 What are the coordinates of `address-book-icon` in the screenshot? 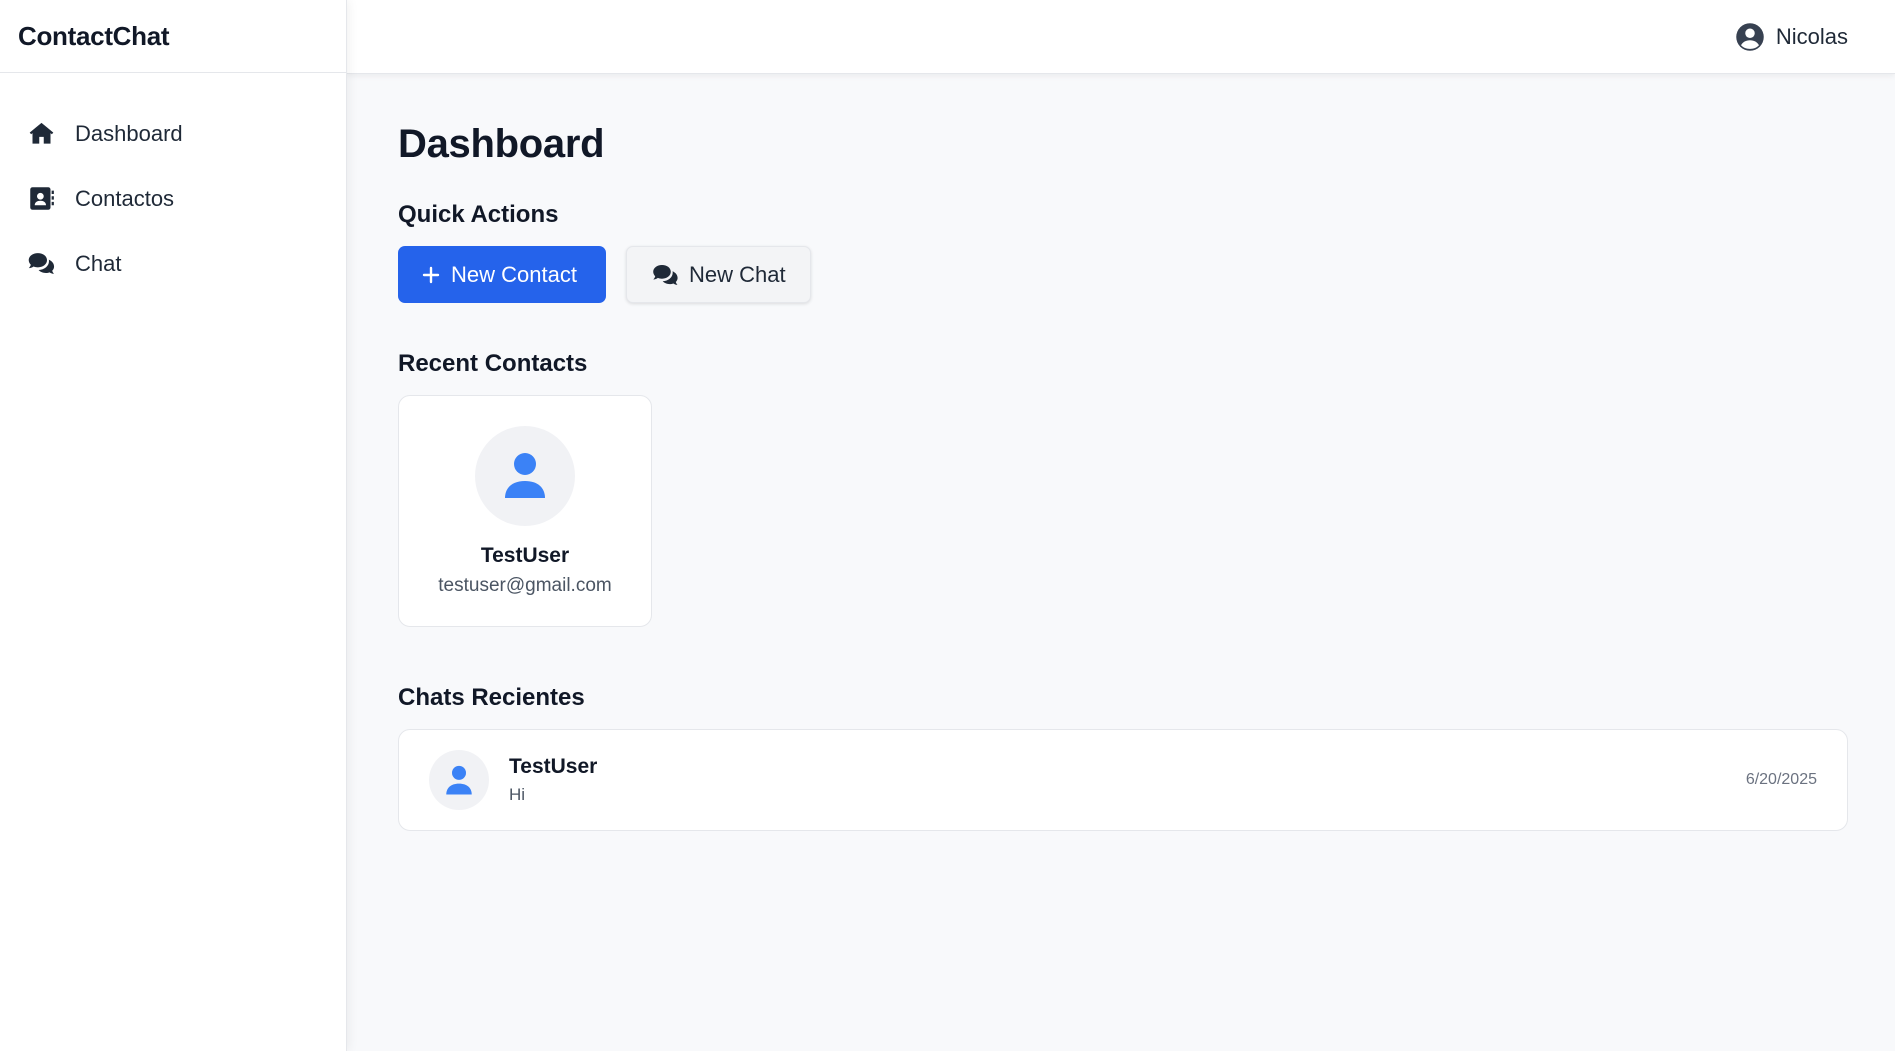 It's located at (41, 199).